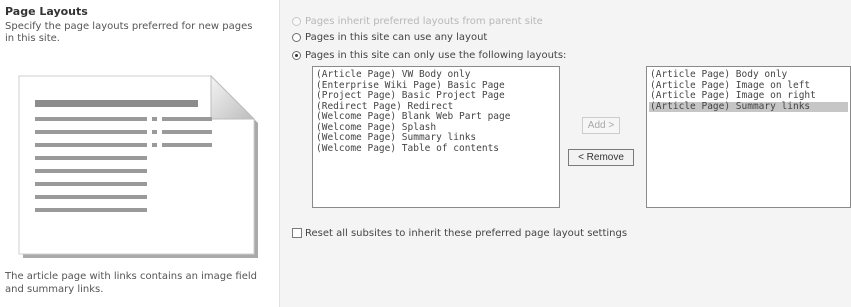  I want to click on any-layout-option: Pages in this site can use any layout, so click(389, 37).